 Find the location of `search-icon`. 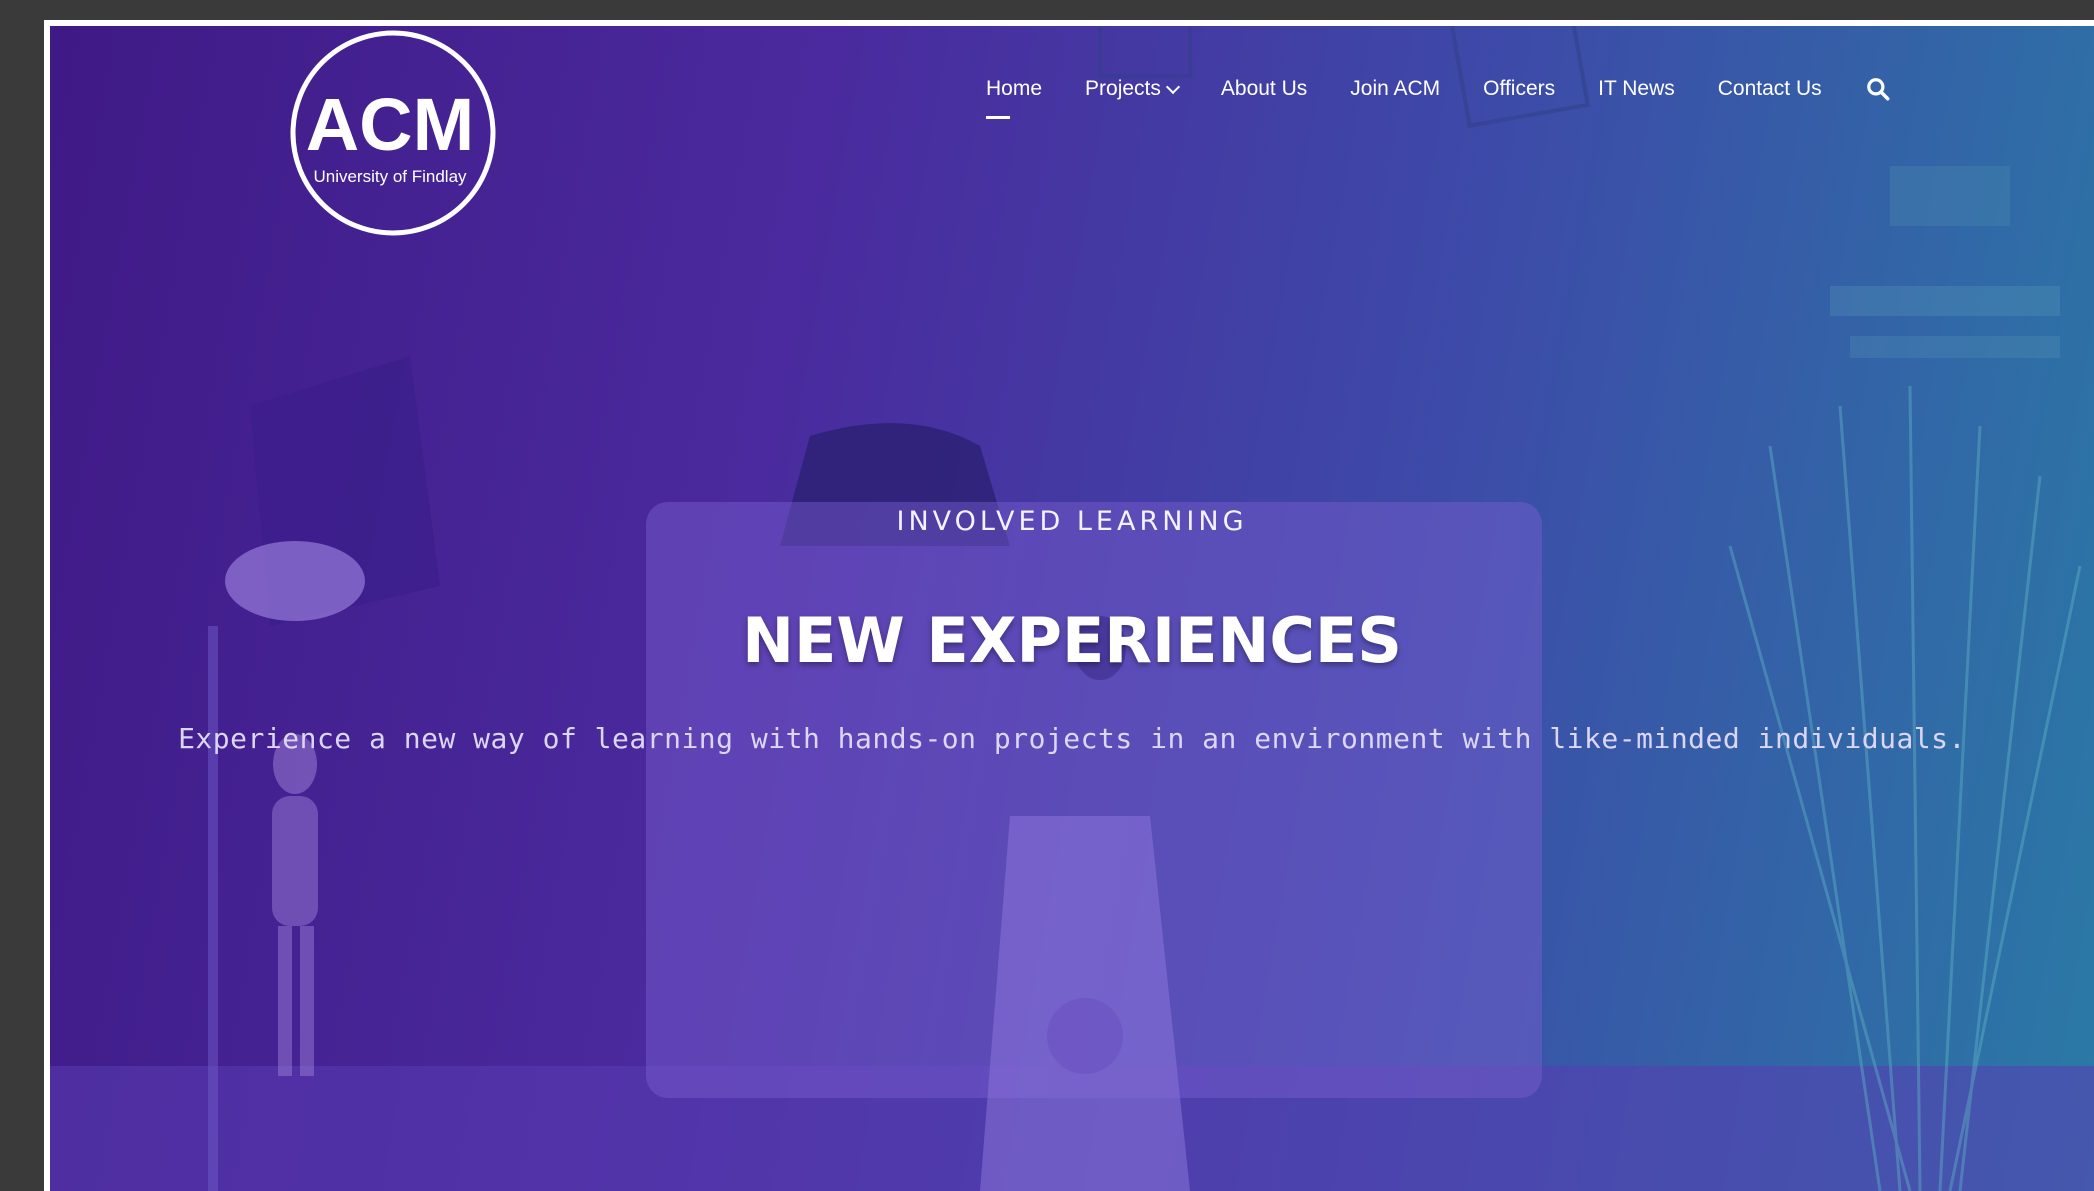

search-icon is located at coordinates (1878, 89).